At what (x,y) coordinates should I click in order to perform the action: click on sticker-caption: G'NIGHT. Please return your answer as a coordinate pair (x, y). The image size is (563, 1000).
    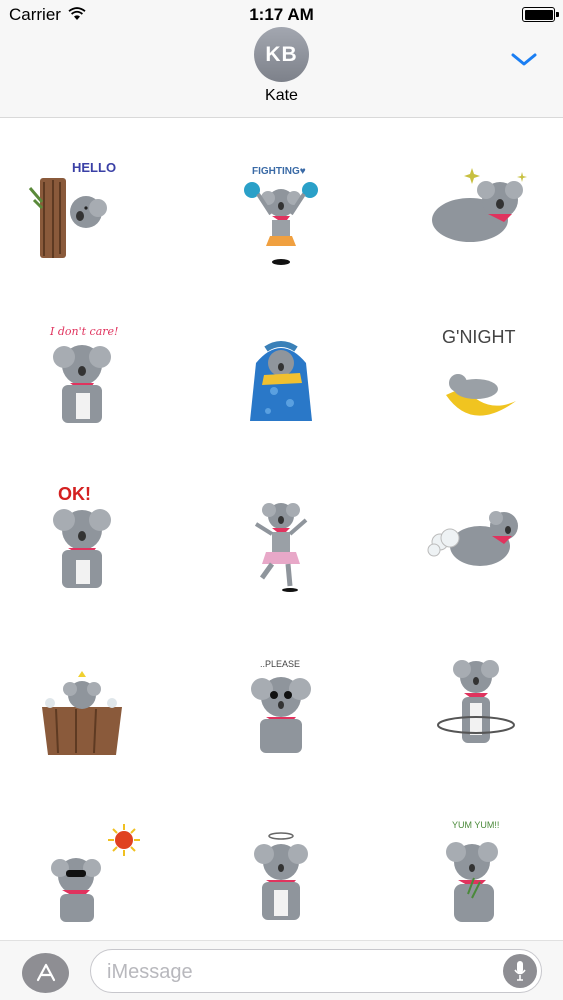
    Looking at the image, I should click on (478, 337).